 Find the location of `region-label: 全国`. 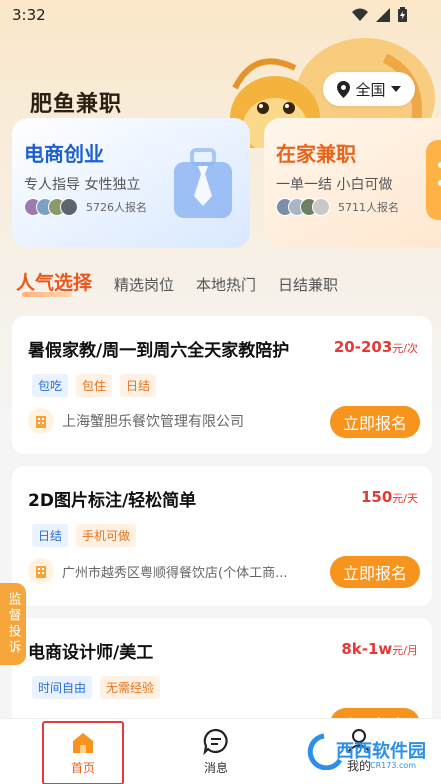

region-label: 全国 is located at coordinates (370, 89).